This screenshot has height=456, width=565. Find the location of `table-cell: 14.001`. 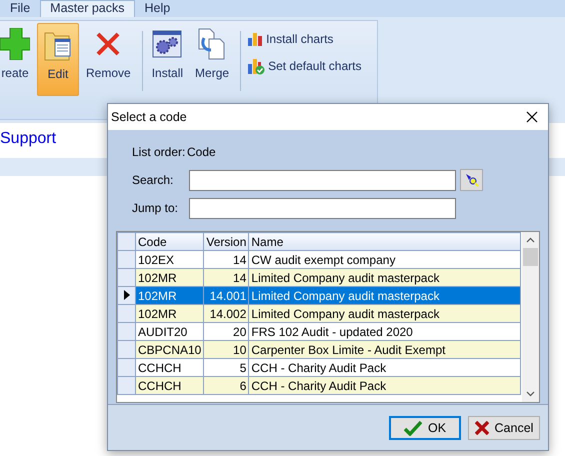

table-cell: 14.001 is located at coordinates (226, 295).